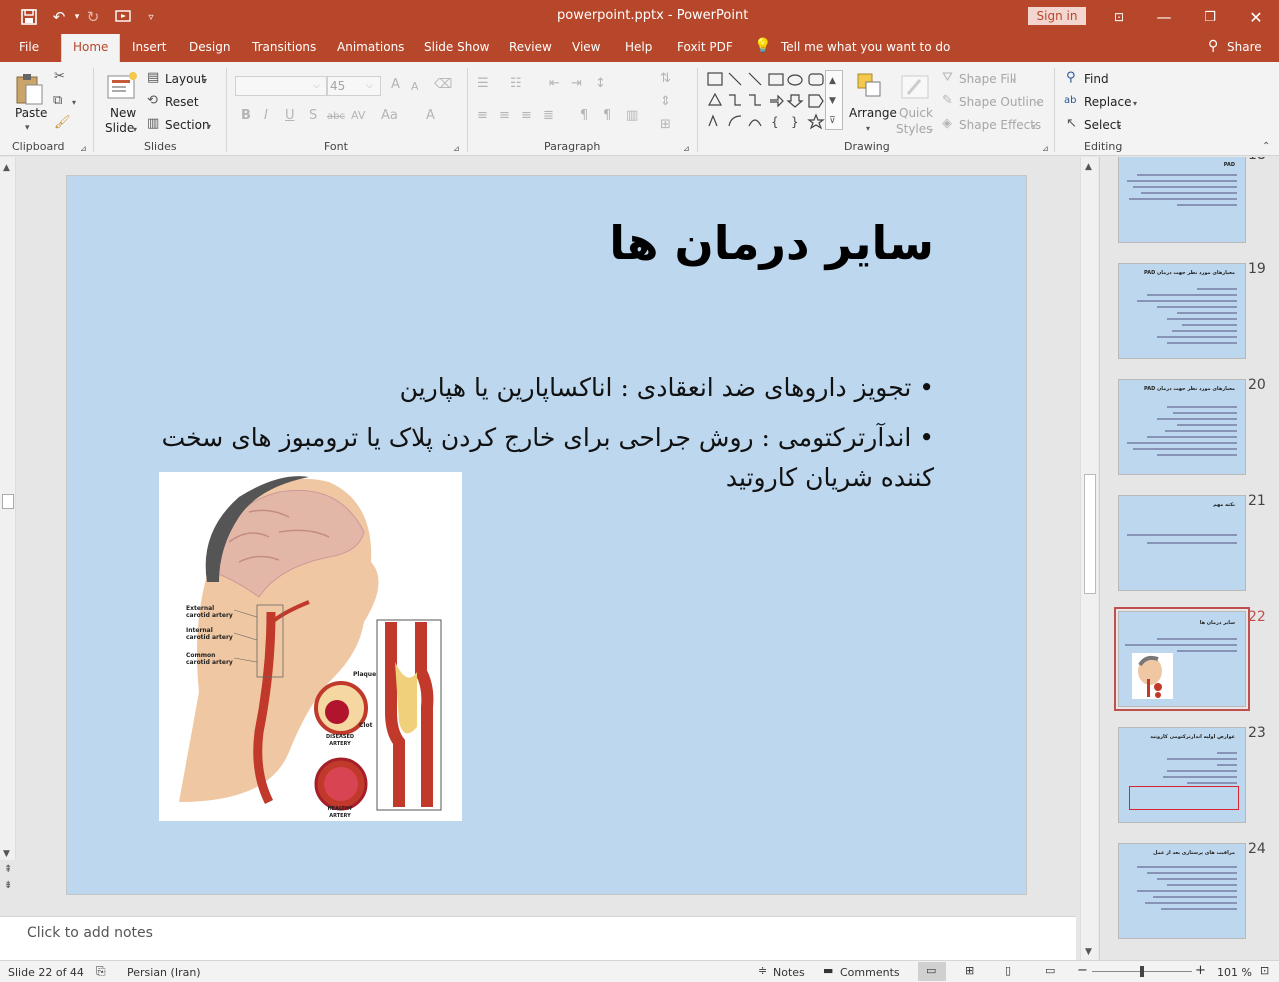 The height and width of the screenshot is (982, 1279). I want to click on shape-outline-button: Shape Outline, so click(1001, 102).